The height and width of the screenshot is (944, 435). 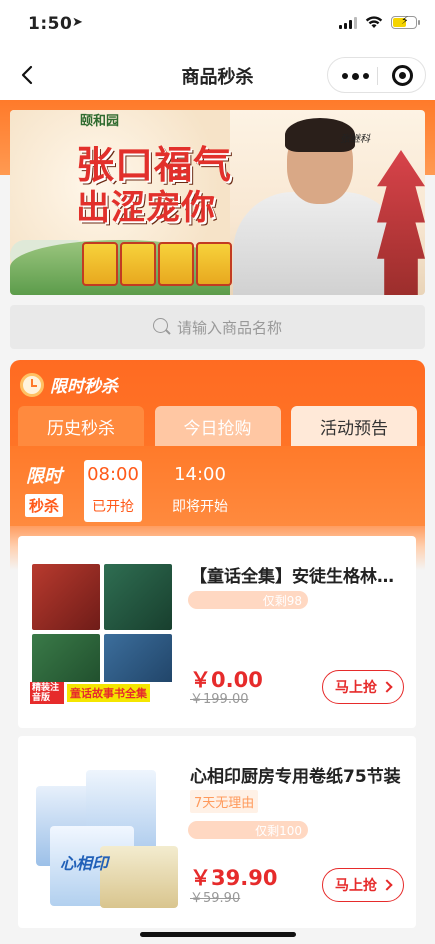 What do you see at coordinates (44, 489) in the screenshot?
I see `limited-sale-label: 限时 秒杀` at bounding box center [44, 489].